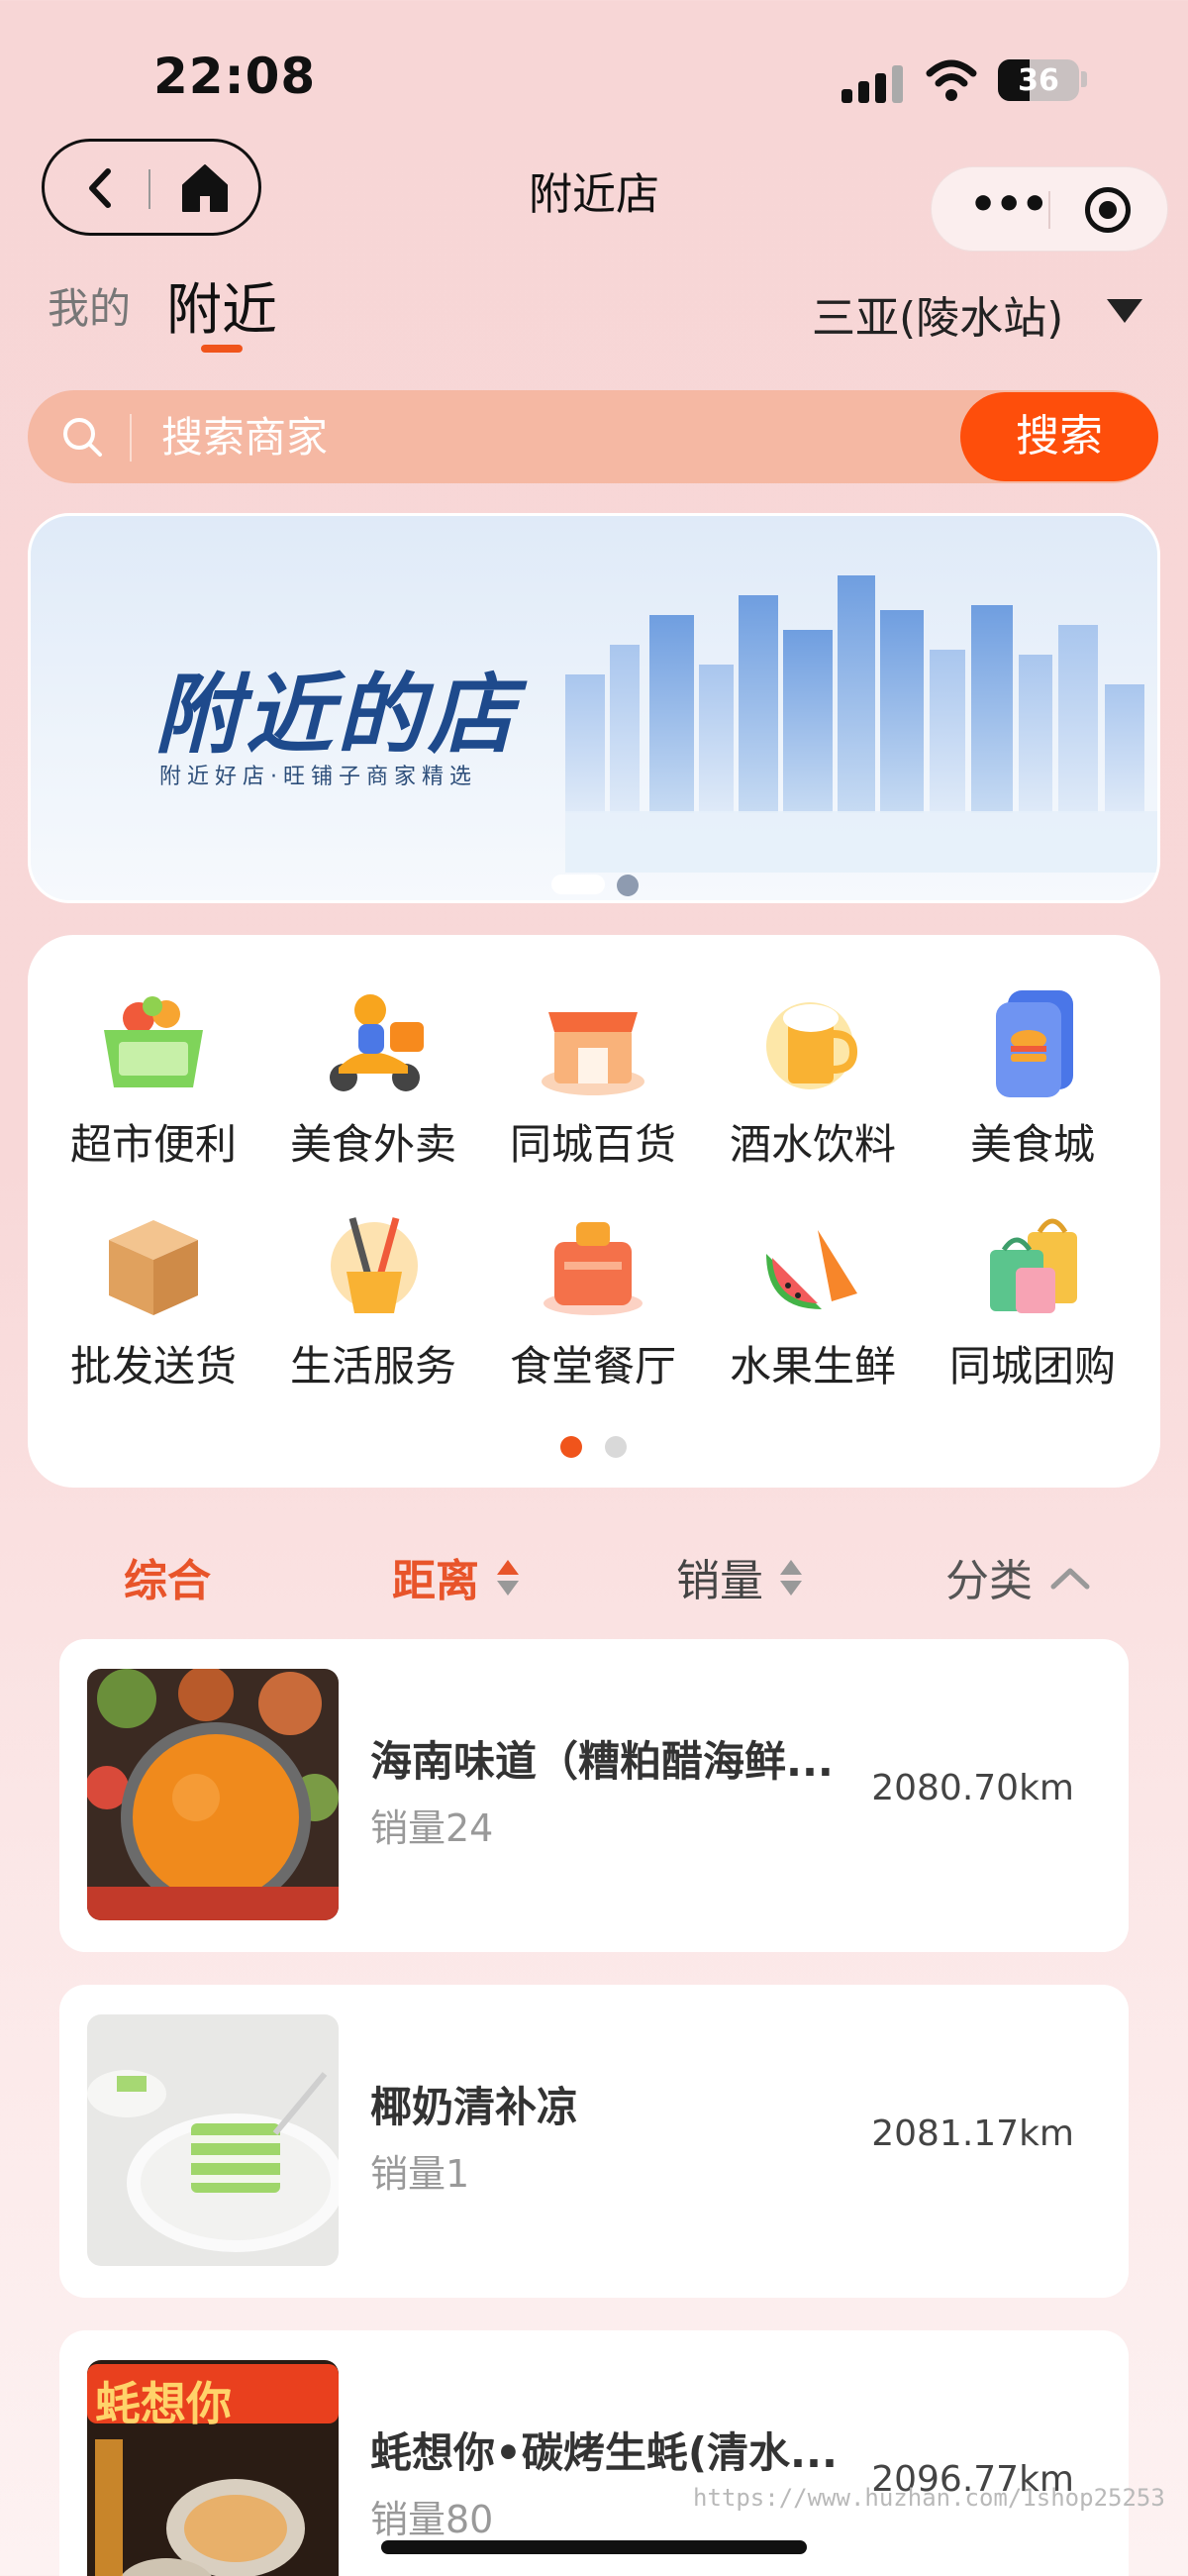 This screenshot has width=1188, height=2576. Describe the element at coordinates (593, 1053) in the screenshot. I see `store-front-icon` at that location.